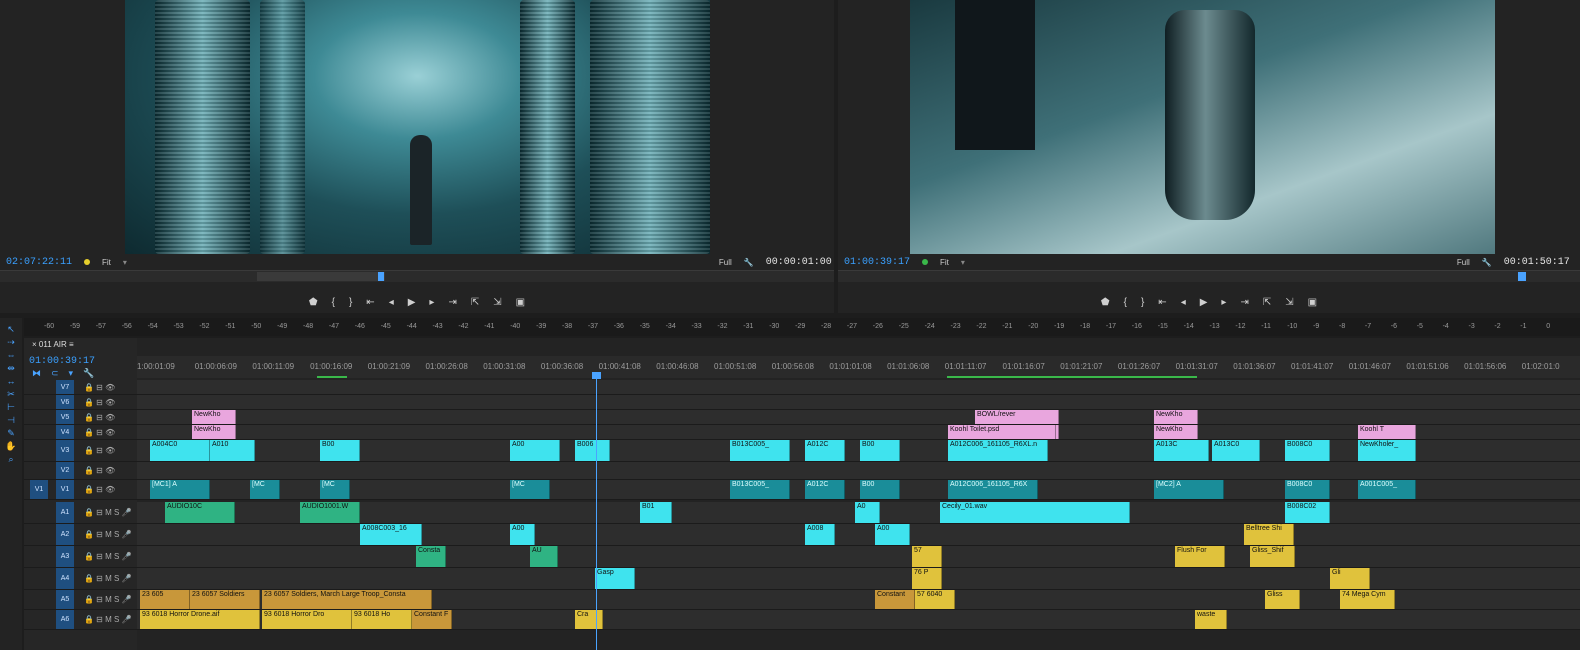 This screenshot has width=1580, height=650. What do you see at coordinates (11, 460) in the screenshot?
I see `zoom-icon: ⌕` at bounding box center [11, 460].